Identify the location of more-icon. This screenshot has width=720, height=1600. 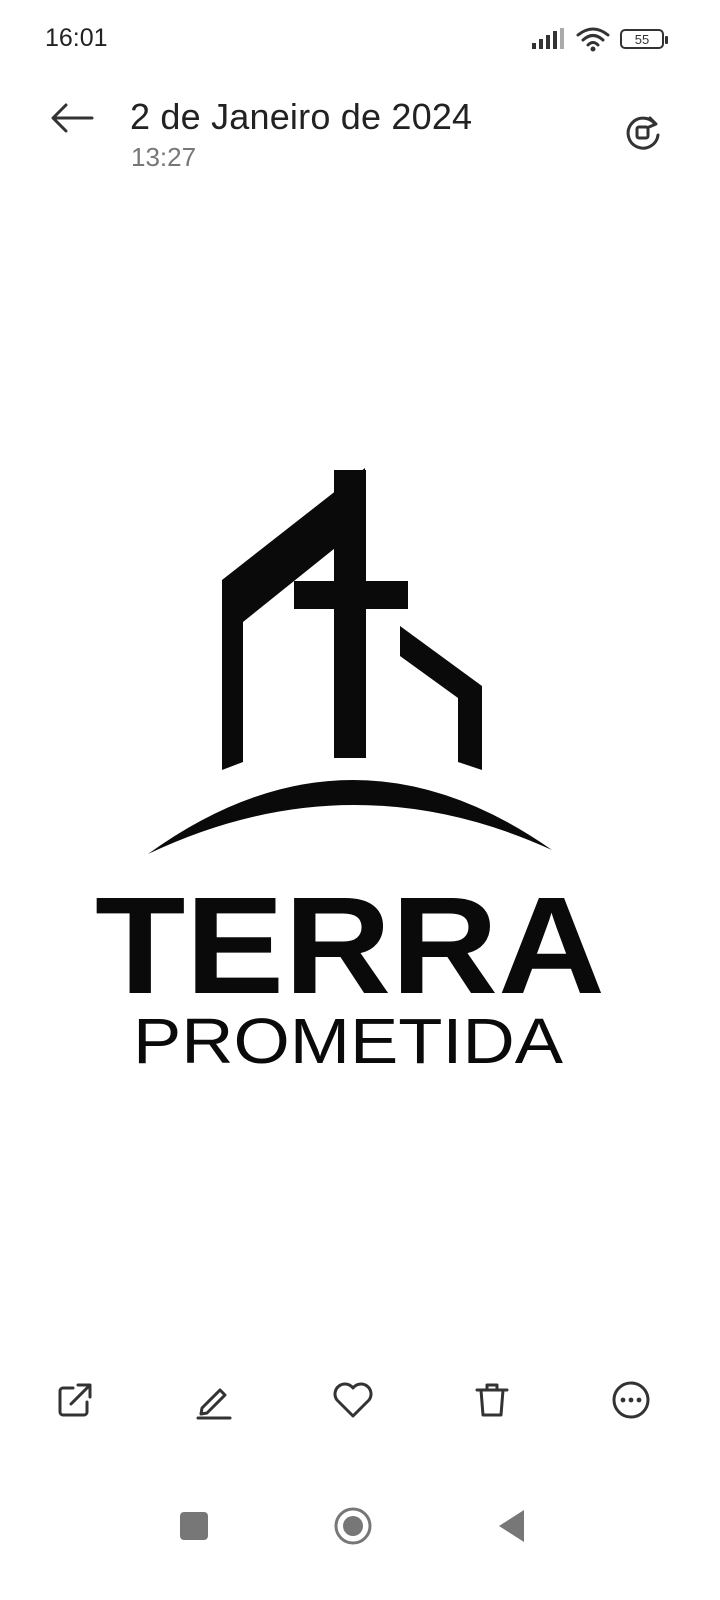
(631, 1400).